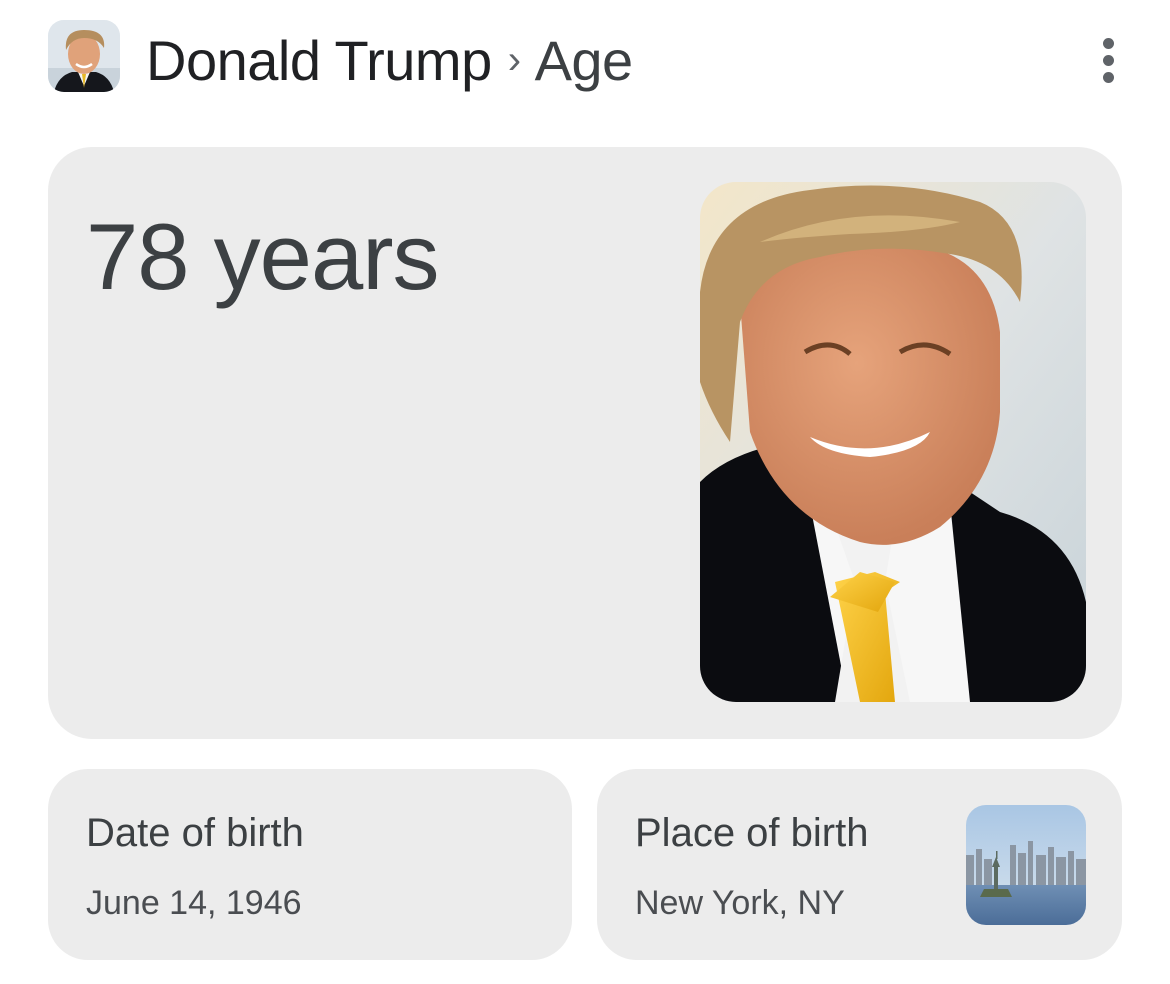 This screenshot has width=1170, height=984. What do you see at coordinates (740, 903) in the screenshot?
I see `place-of-birth-value: New York, NY` at bounding box center [740, 903].